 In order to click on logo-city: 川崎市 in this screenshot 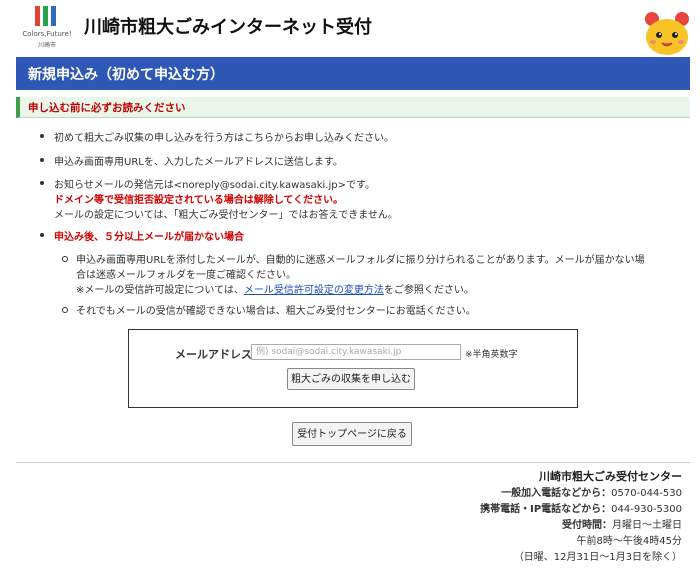, I will do `click(46, 45)`.